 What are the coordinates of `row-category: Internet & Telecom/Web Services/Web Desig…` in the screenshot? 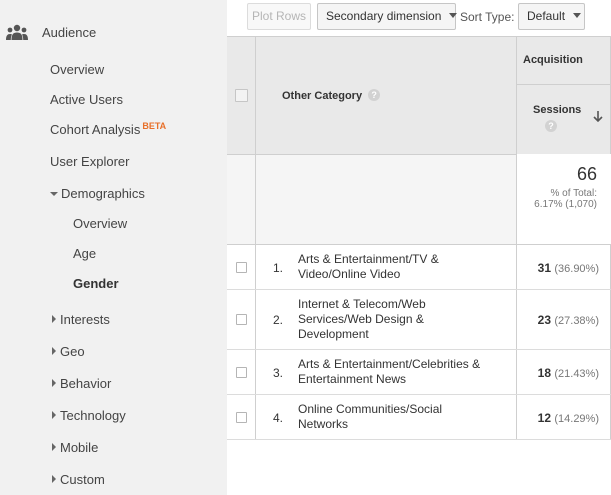 It's located at (400, 319).